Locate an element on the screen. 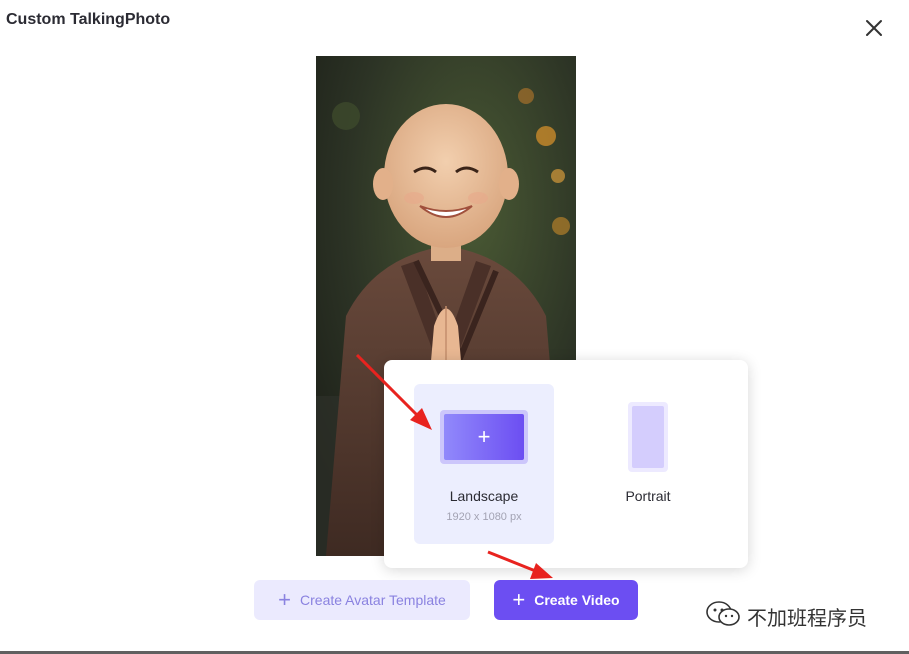 The width and height of the screenshot is (909, 654). landscape-option: + Landscape 1920 x 1080 px is located at coordinates (484, 464).